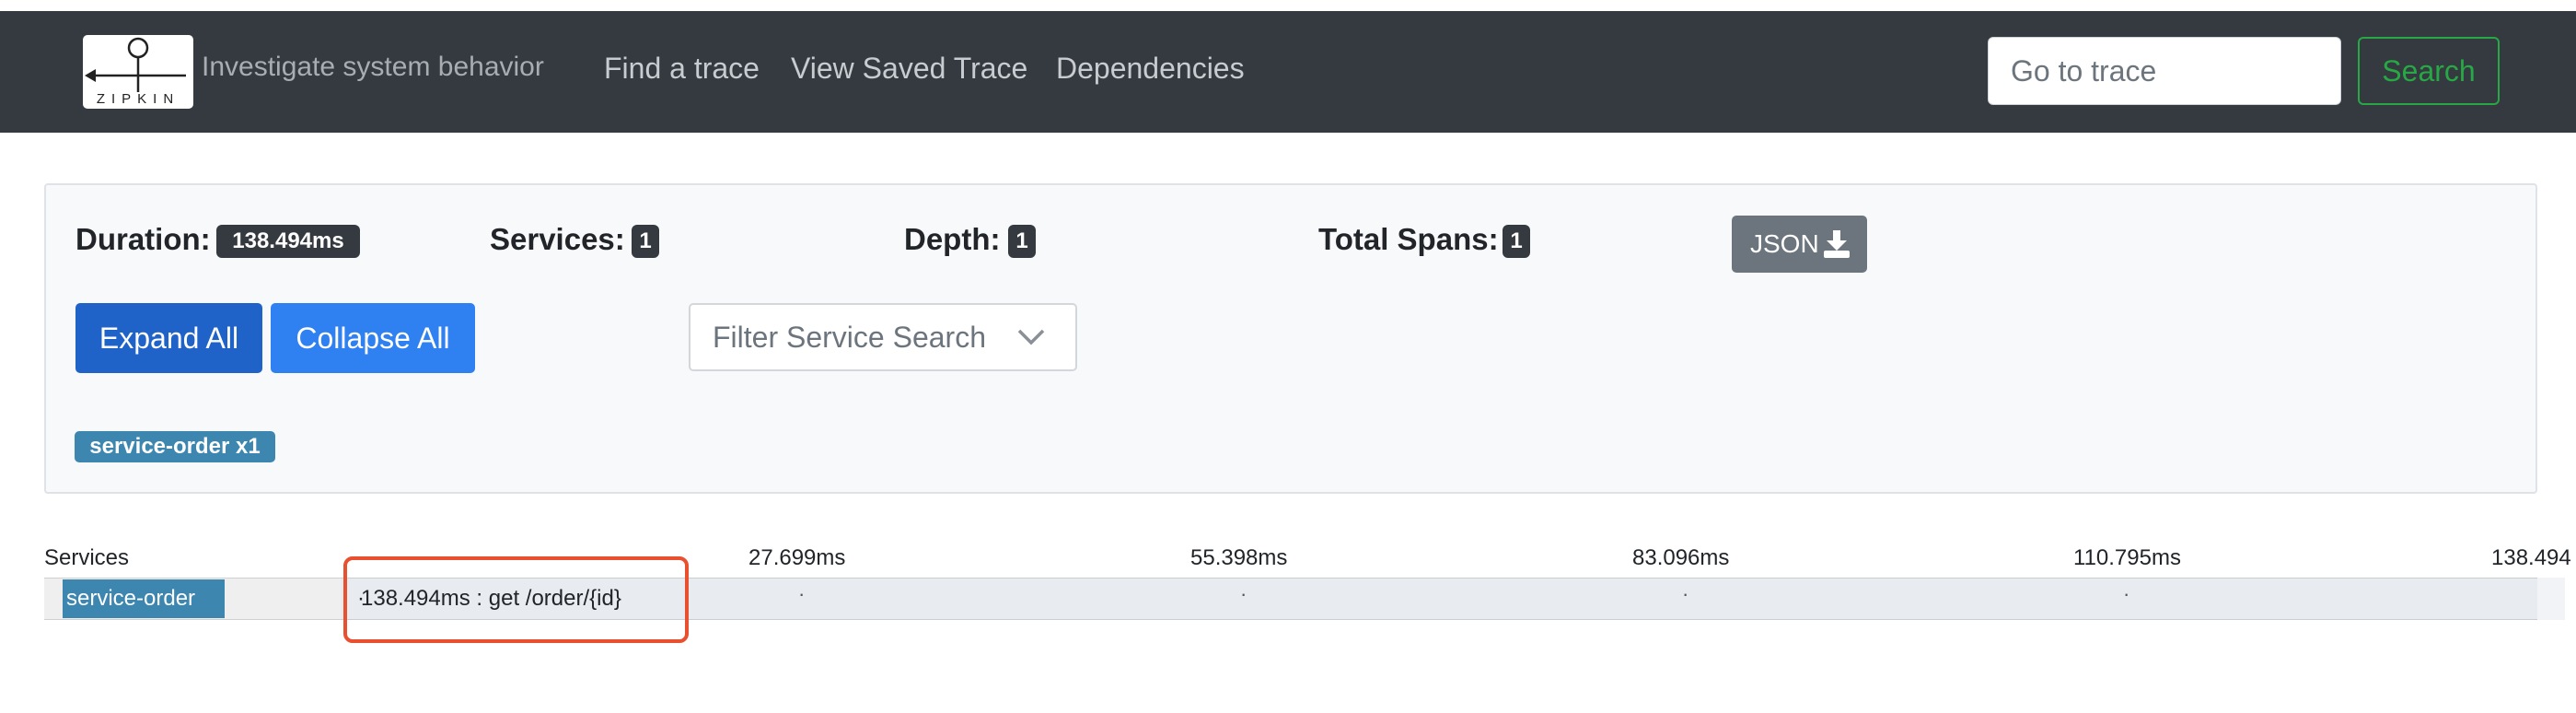  I want to click on nav-find-trace: Find a trace, so click(682, 69).